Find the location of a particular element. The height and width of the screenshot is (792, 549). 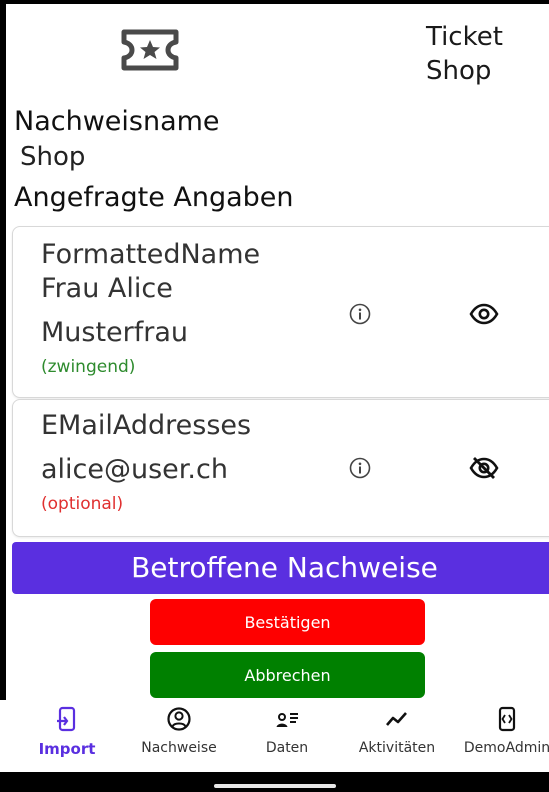

person-circle-icon is located at coordinates (179, 719).